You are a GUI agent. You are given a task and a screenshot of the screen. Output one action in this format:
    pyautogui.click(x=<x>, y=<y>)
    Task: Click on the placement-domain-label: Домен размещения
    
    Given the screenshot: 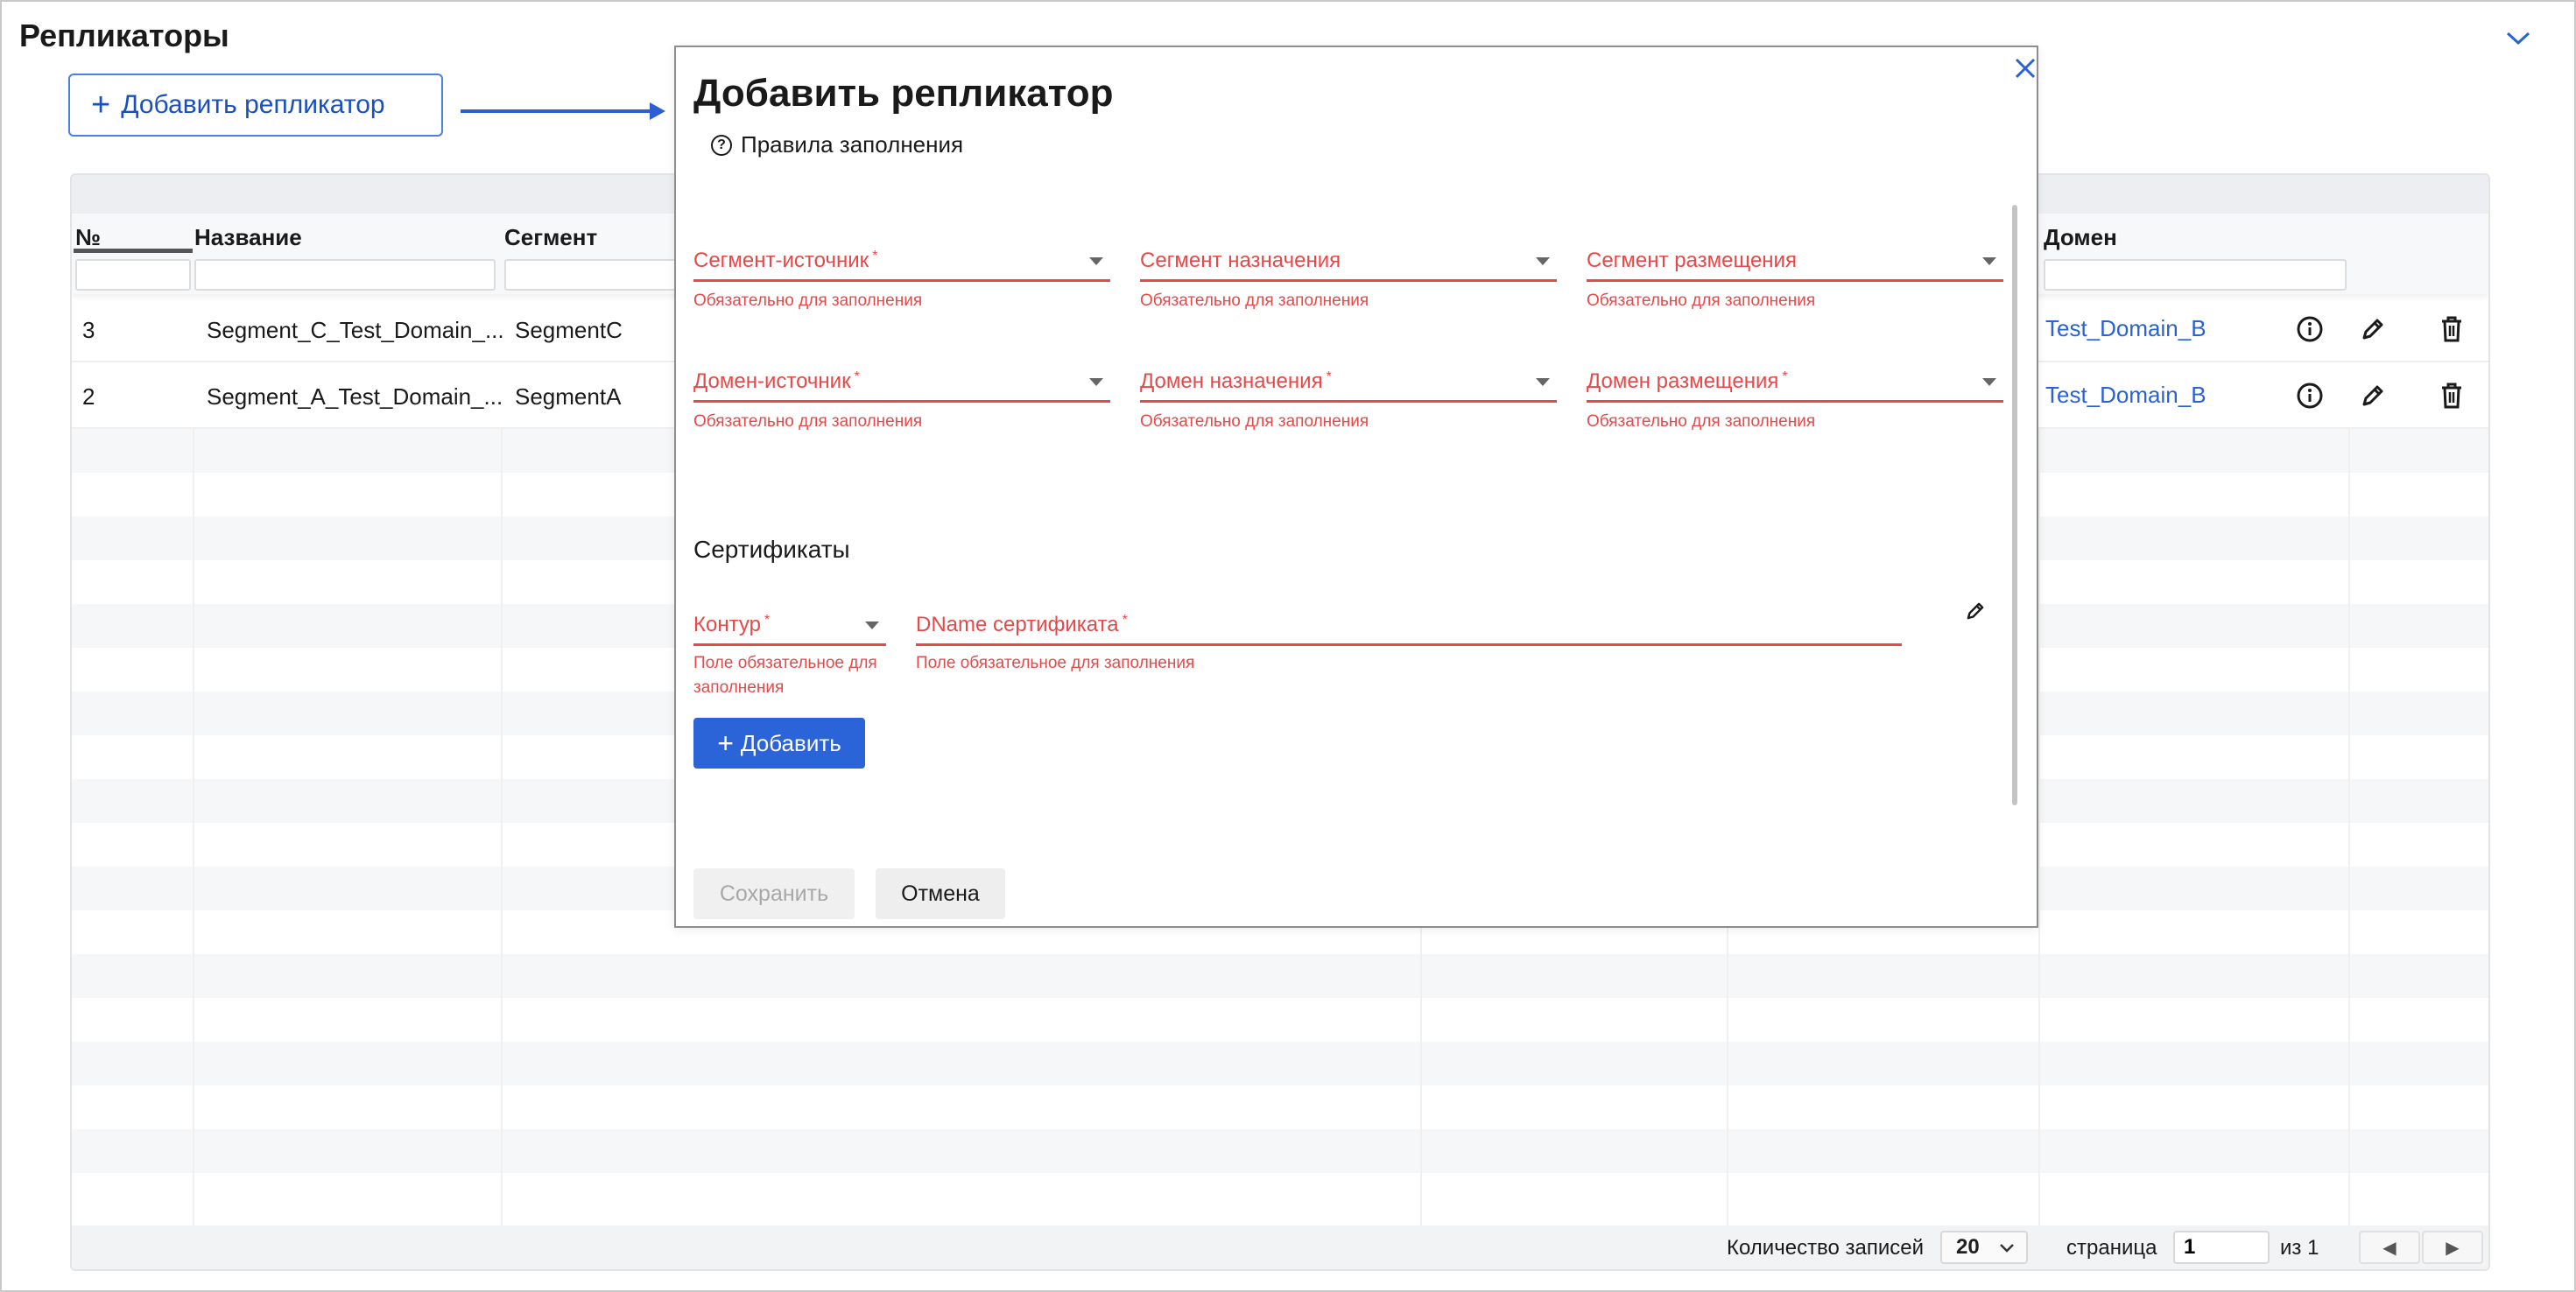 What is the action you would take?
    pyautogui.click(x=1683, y=381)
    